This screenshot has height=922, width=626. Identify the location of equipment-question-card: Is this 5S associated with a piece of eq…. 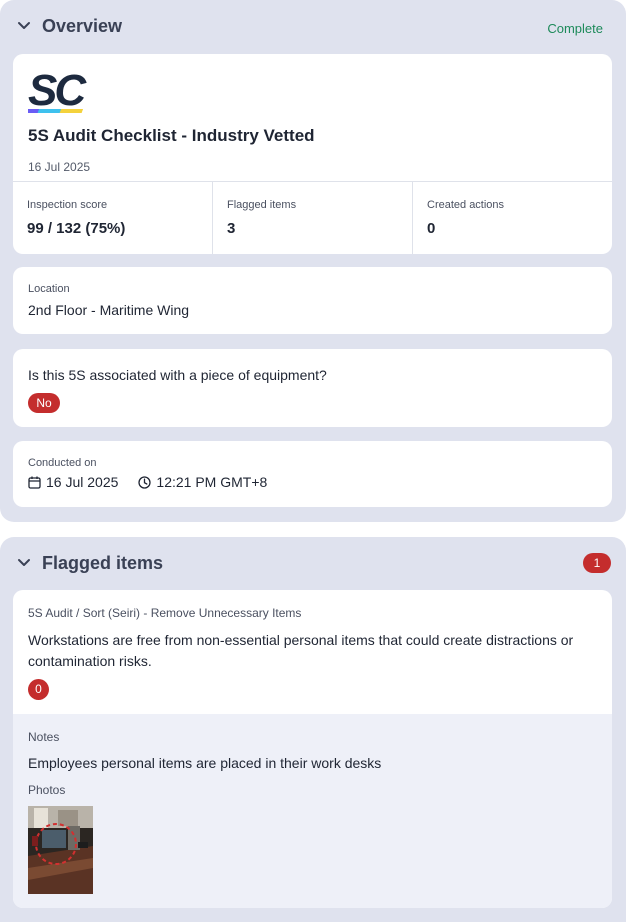
(312, 388).